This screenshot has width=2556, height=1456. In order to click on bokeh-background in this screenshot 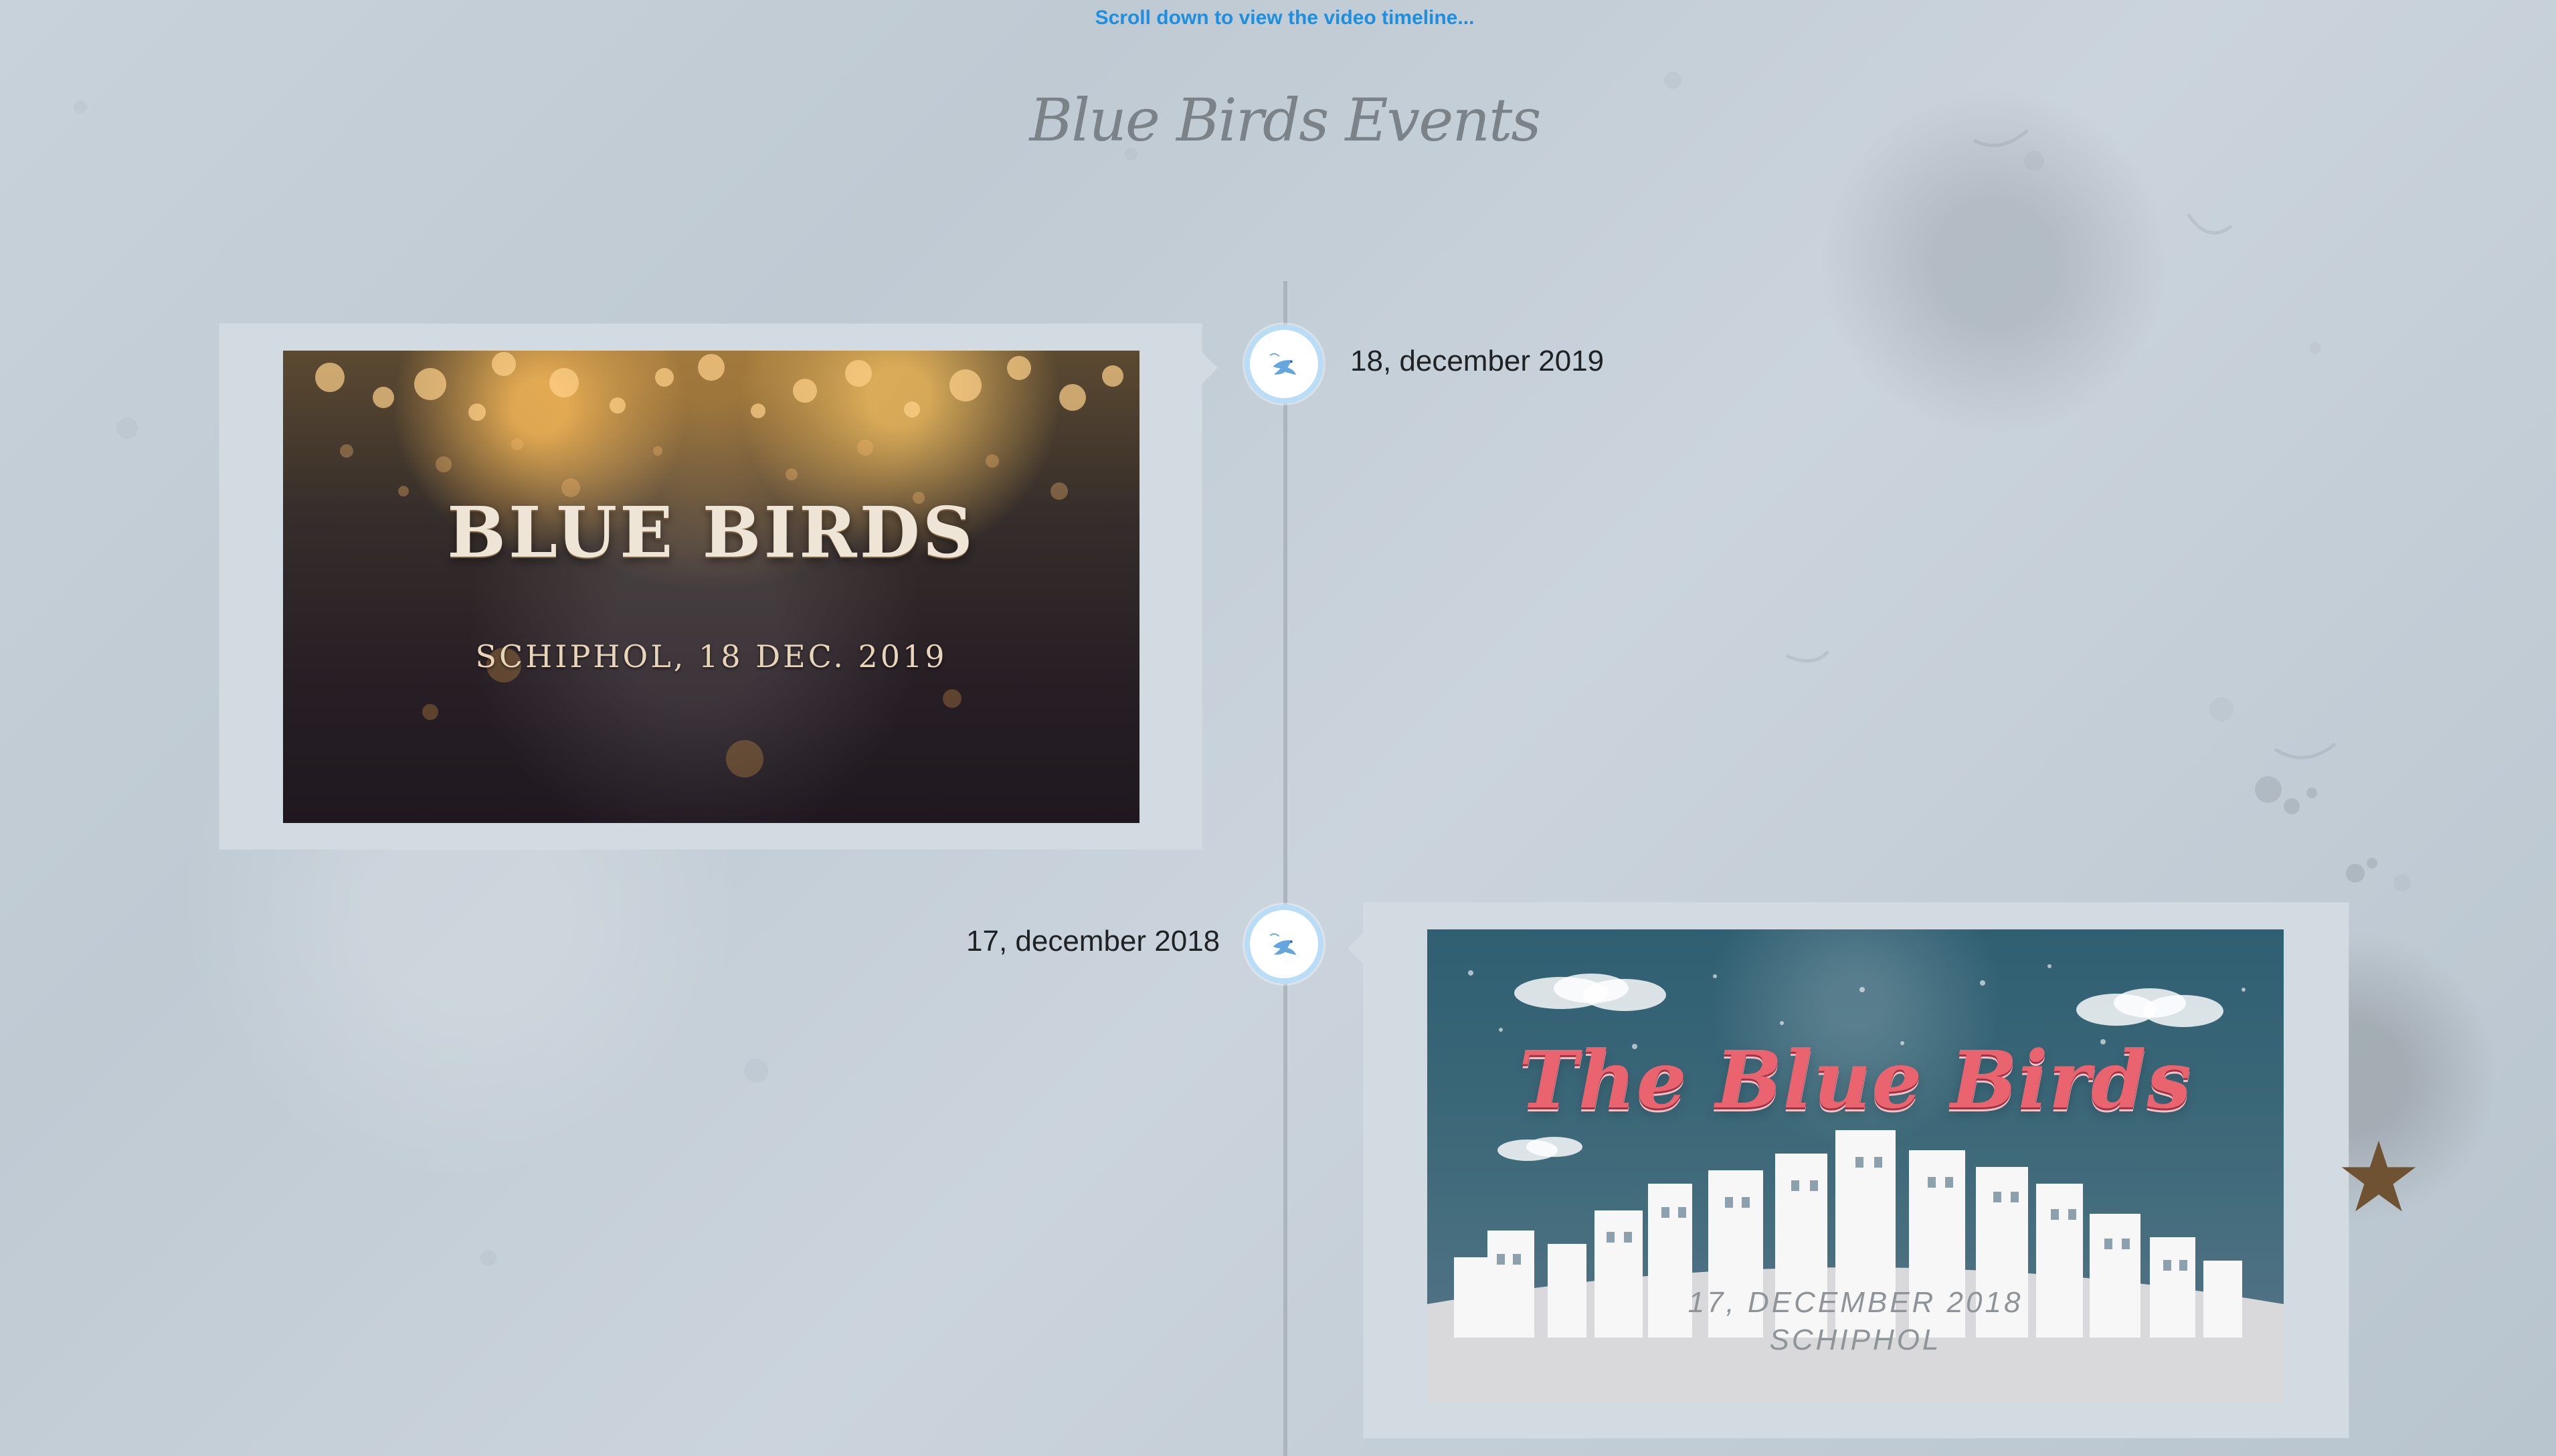, I will do `click(719, 565)`.